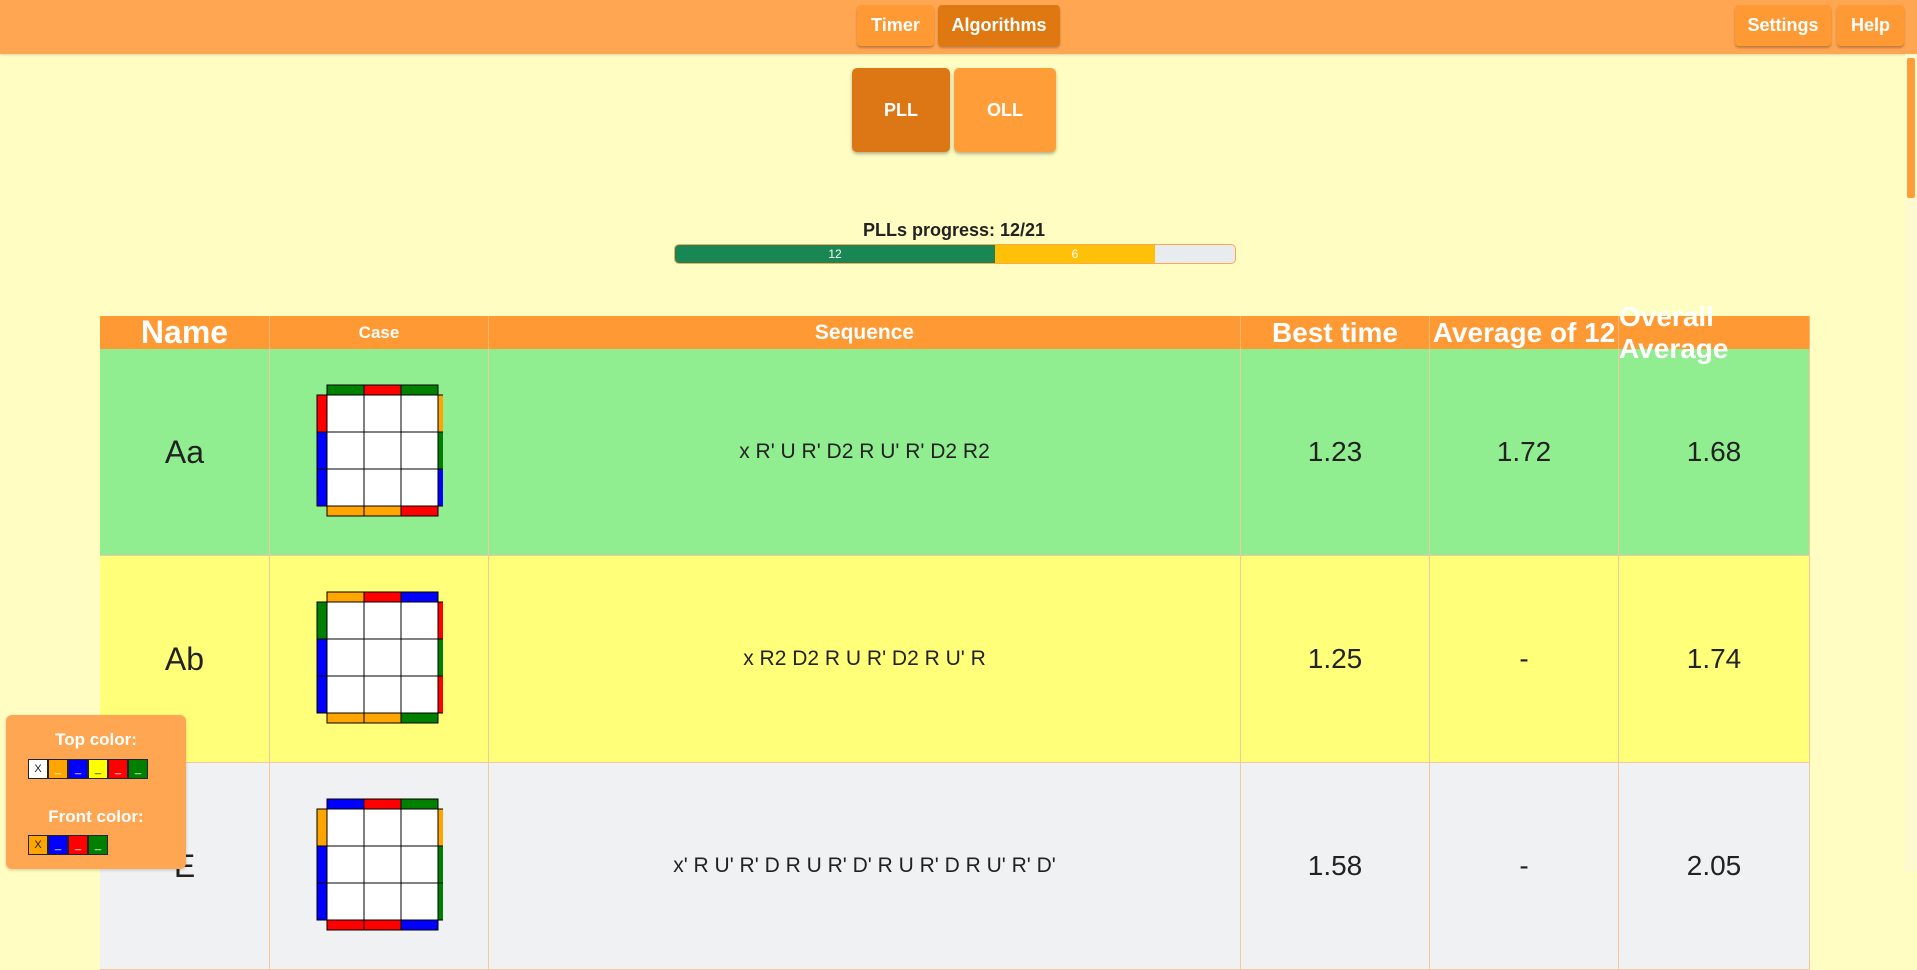 This screenshot has height=970, width=1917. Describe the element at coordinates (1524, 332) in the screenshot. I see `header-average-12: Average of 12` at that location.